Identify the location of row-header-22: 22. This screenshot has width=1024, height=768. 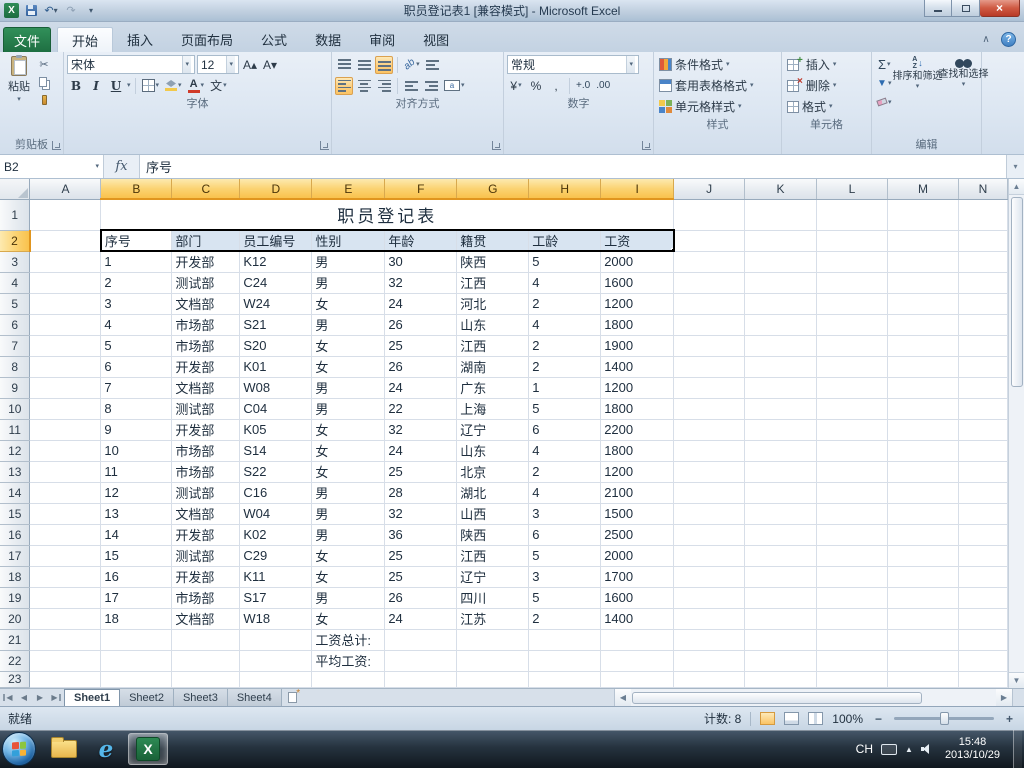
(15, 661).